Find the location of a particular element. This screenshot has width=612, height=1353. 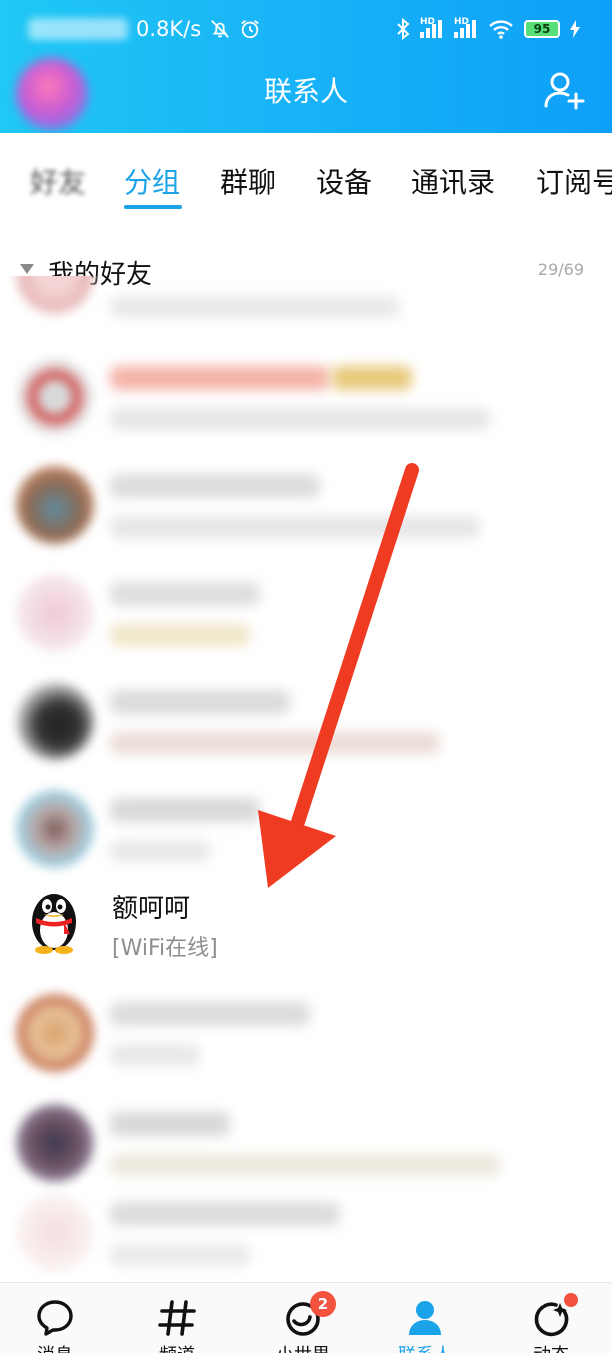

active-tab-indicator is located at coordinates (153, 207).